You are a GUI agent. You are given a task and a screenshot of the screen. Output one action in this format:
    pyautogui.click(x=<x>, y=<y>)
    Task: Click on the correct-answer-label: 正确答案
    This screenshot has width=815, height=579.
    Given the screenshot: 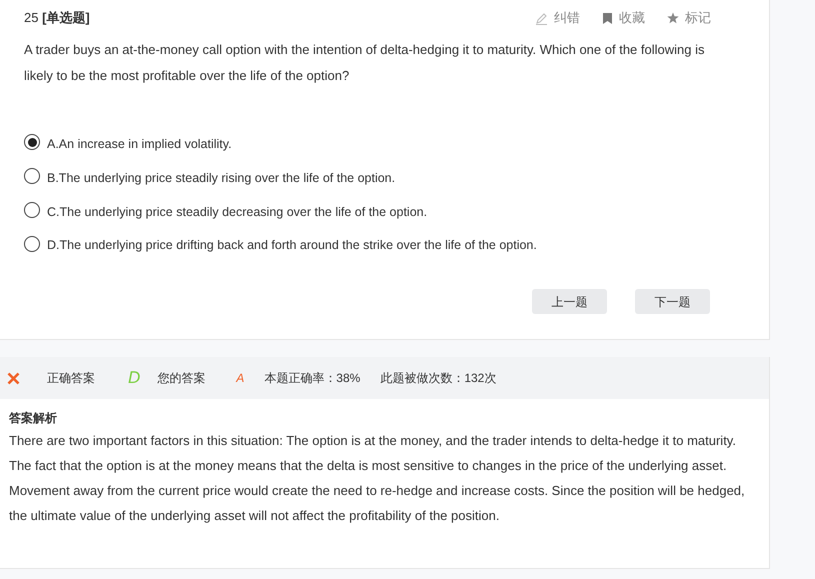 What is the action you would take?
    pyautogui.click(x=71, y=378)
    